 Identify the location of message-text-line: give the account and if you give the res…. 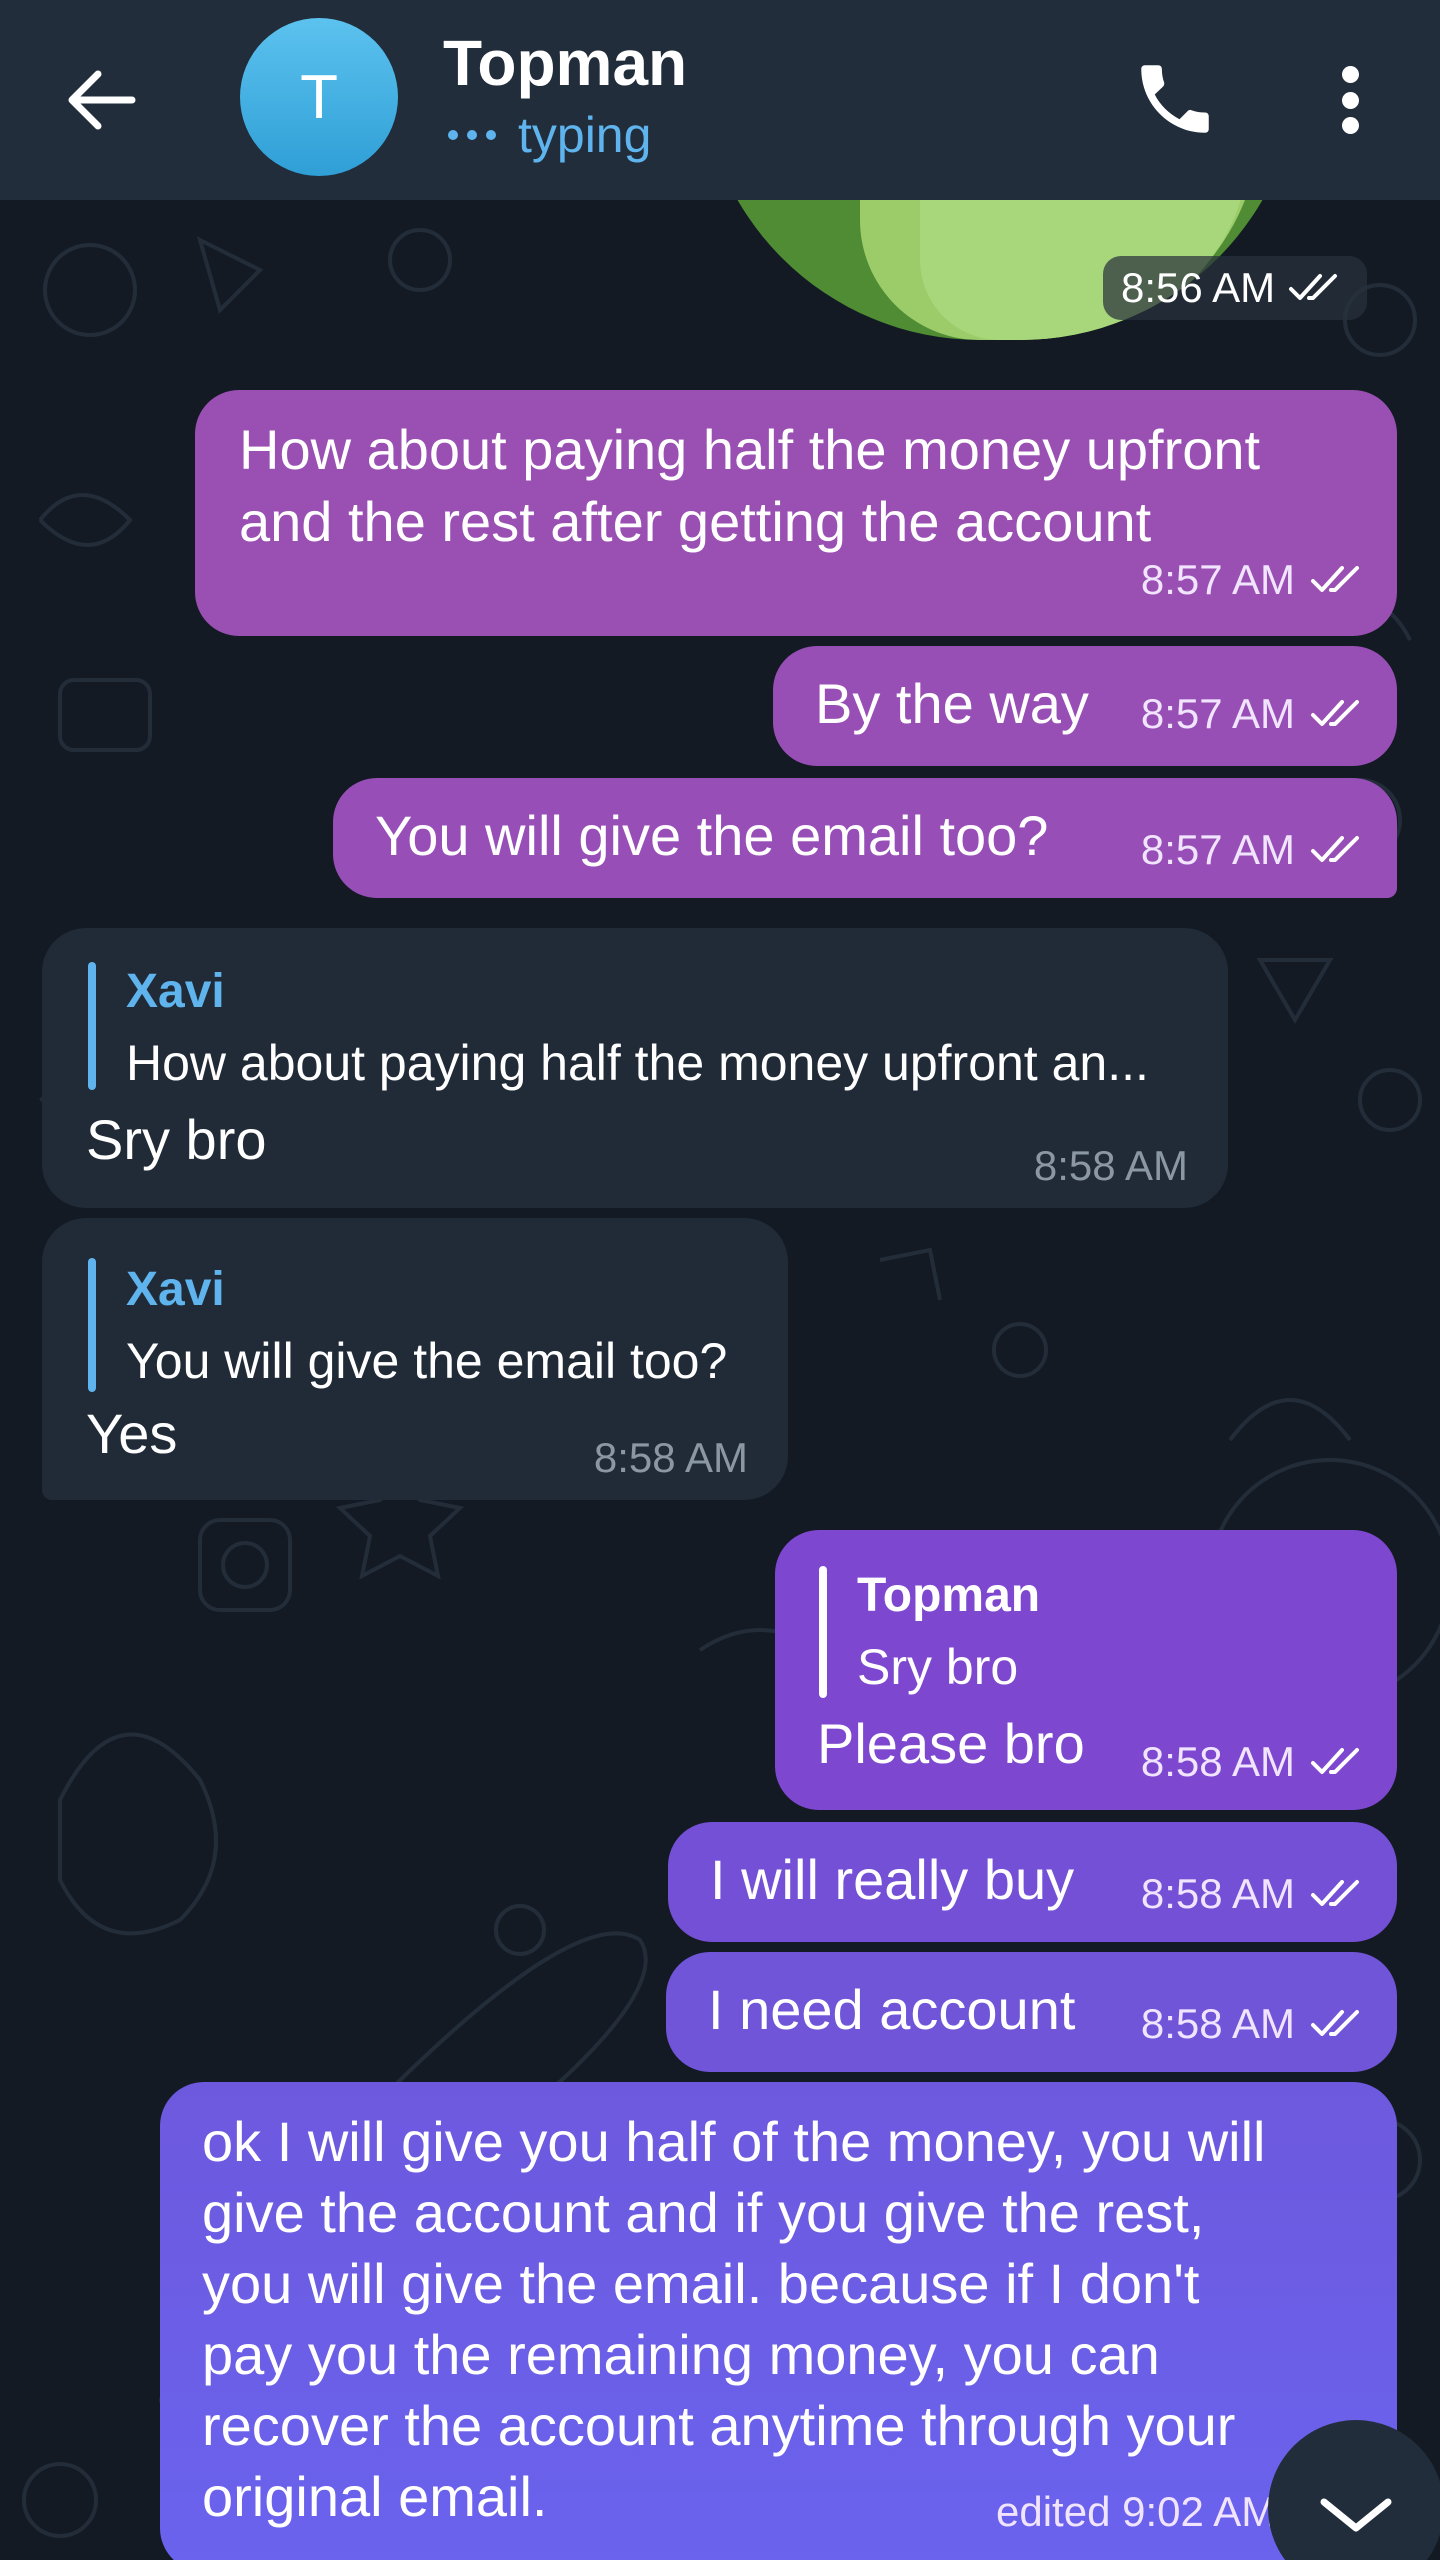
(703, 2212).